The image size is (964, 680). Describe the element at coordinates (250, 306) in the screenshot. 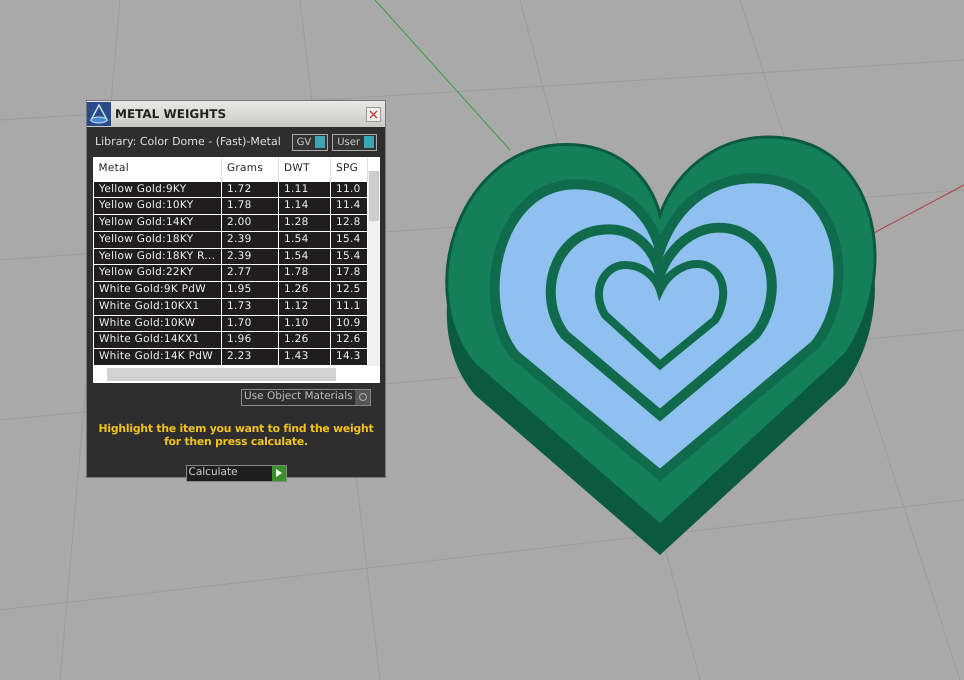

I see `table-cell: 1.73` at that location.